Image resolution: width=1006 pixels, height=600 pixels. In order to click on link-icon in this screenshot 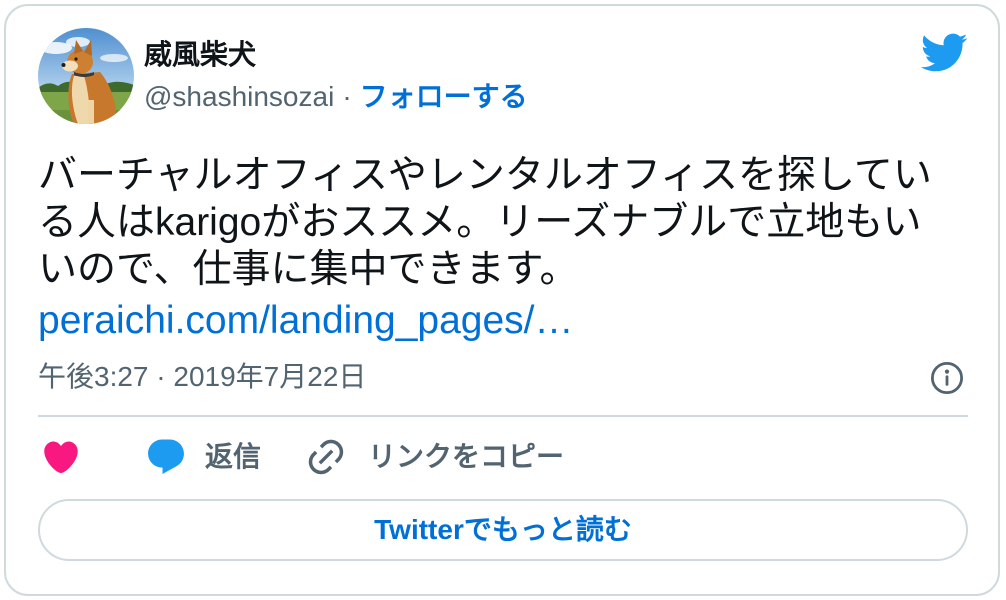, I will do `click(326, 457)`.